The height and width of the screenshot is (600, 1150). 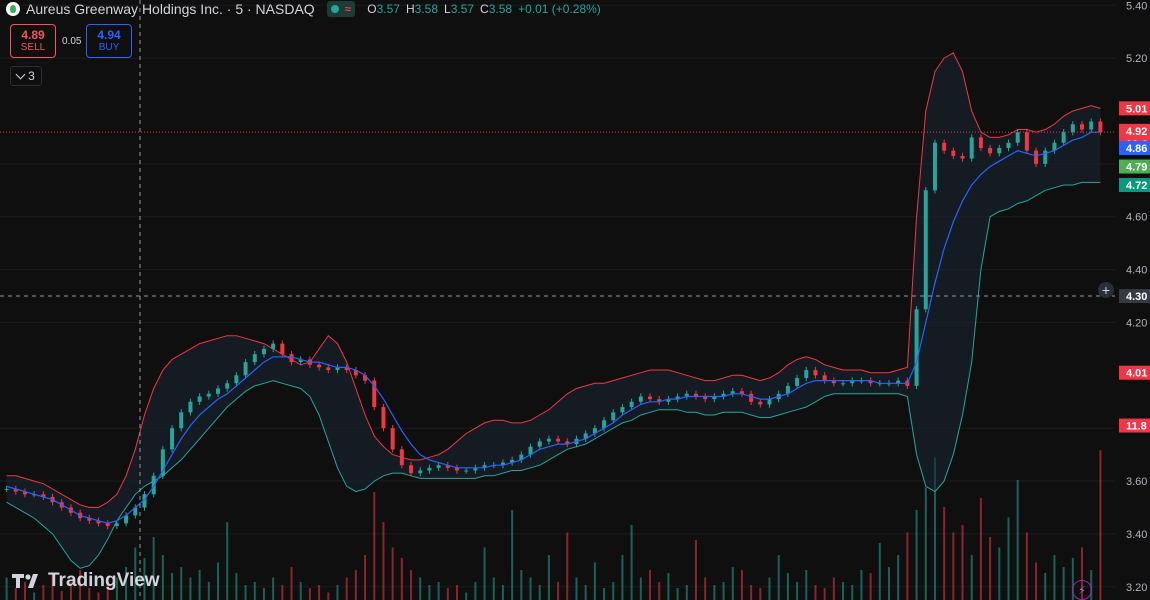 I want to click on buy-button: 4.94 BUY, so click(x=109, y=41).